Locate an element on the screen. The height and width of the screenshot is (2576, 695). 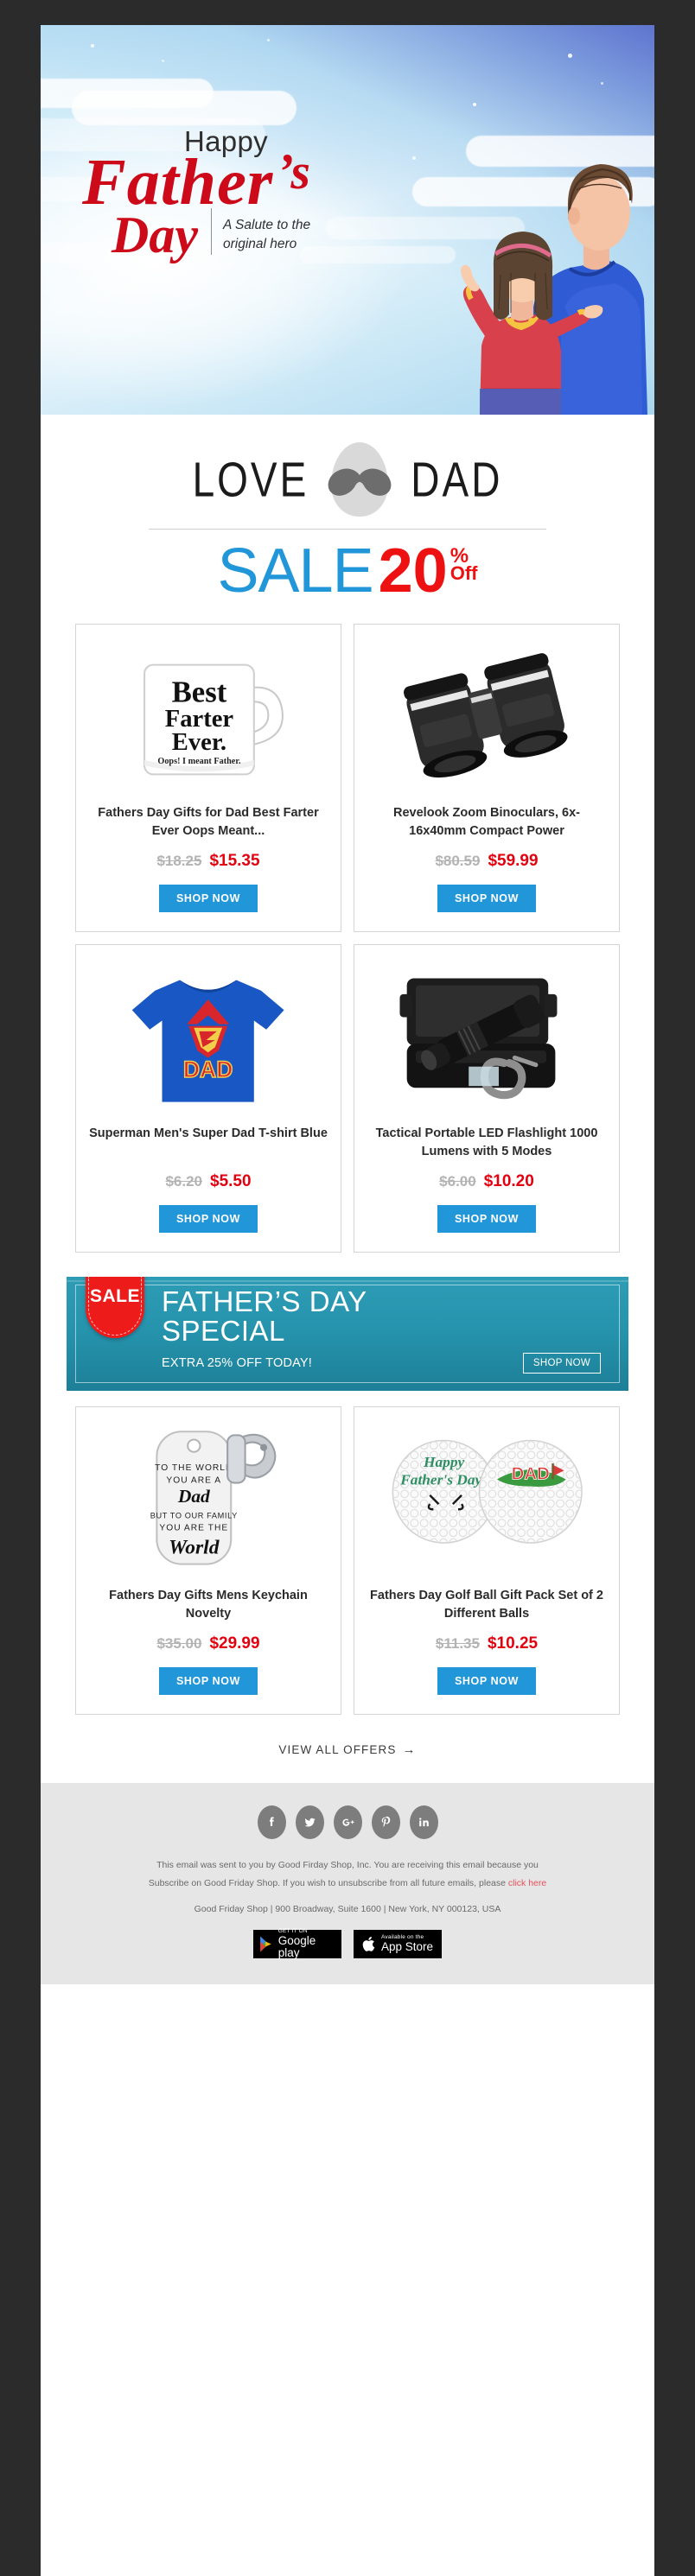
svg-text: YOU ARE A is located at coordinates (194, 1481).